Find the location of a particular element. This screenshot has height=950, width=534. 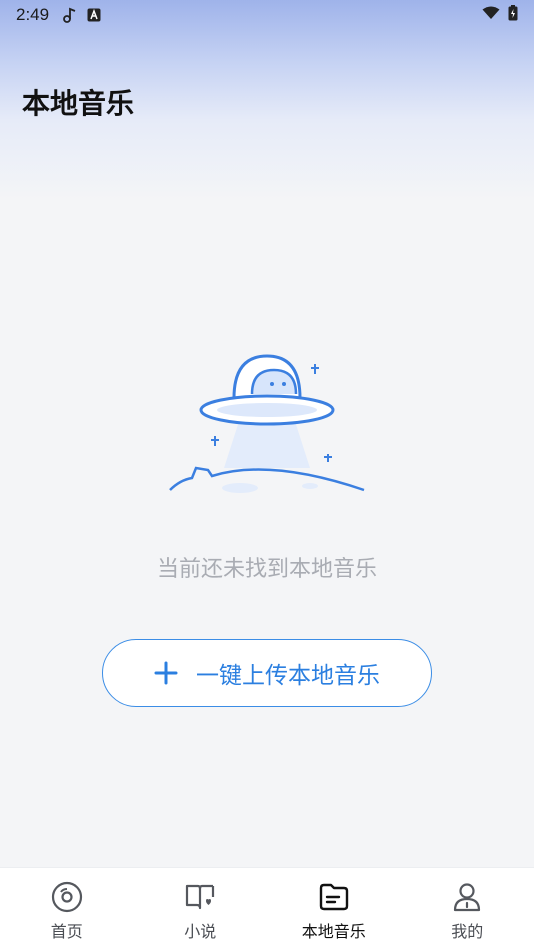

music-note-icon is located at coordinates (70, 15).